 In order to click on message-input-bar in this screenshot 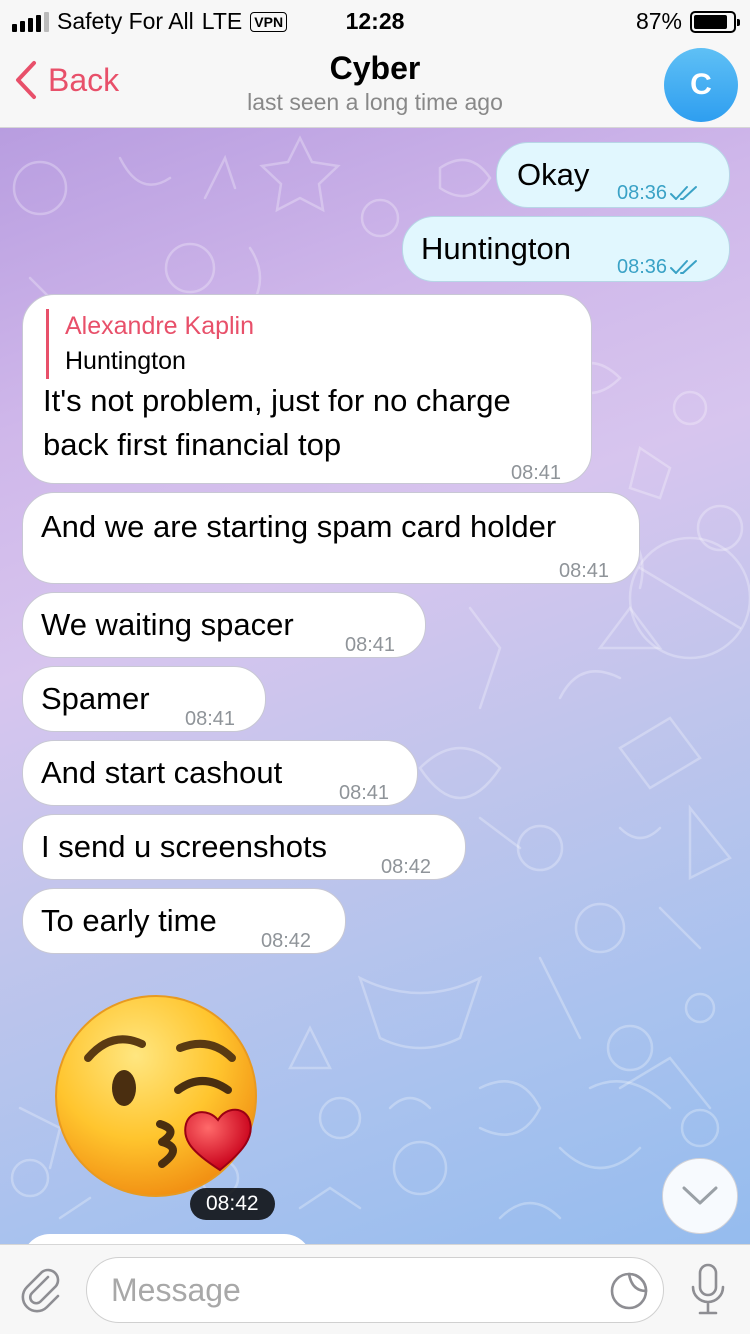, I will do `click(375, 1289)`.